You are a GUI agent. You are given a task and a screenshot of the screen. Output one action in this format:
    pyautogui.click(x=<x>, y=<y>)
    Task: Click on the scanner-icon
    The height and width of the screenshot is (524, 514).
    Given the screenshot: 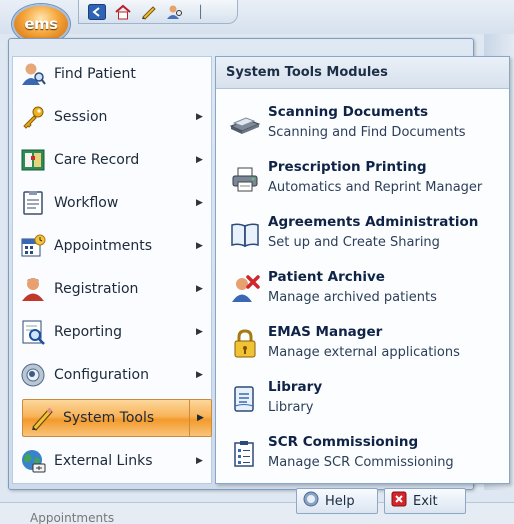 What is the action you would take?
    pyautogui.click(x=245, y=124)
    